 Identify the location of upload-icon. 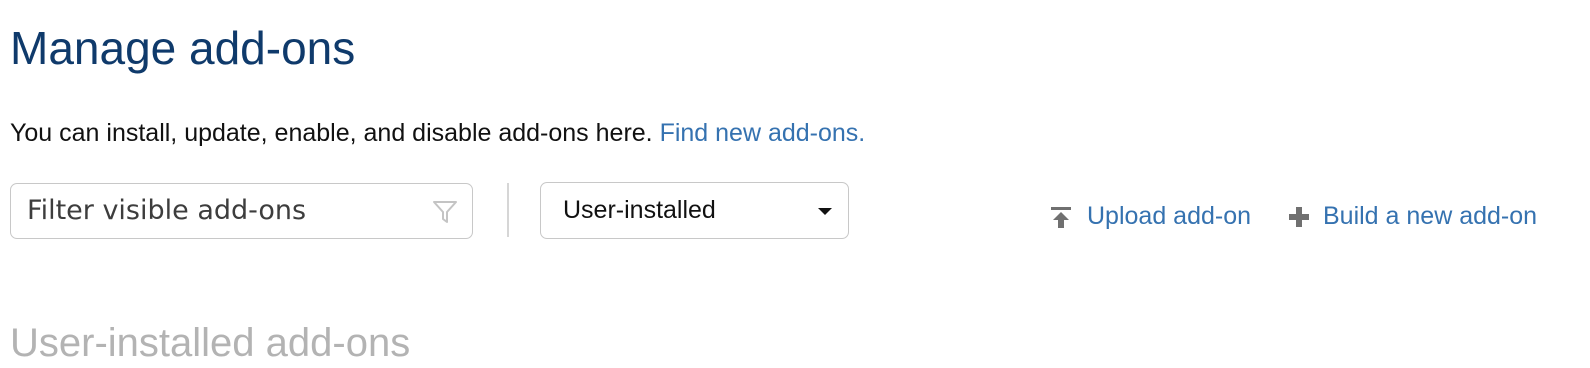
(1061, 216).